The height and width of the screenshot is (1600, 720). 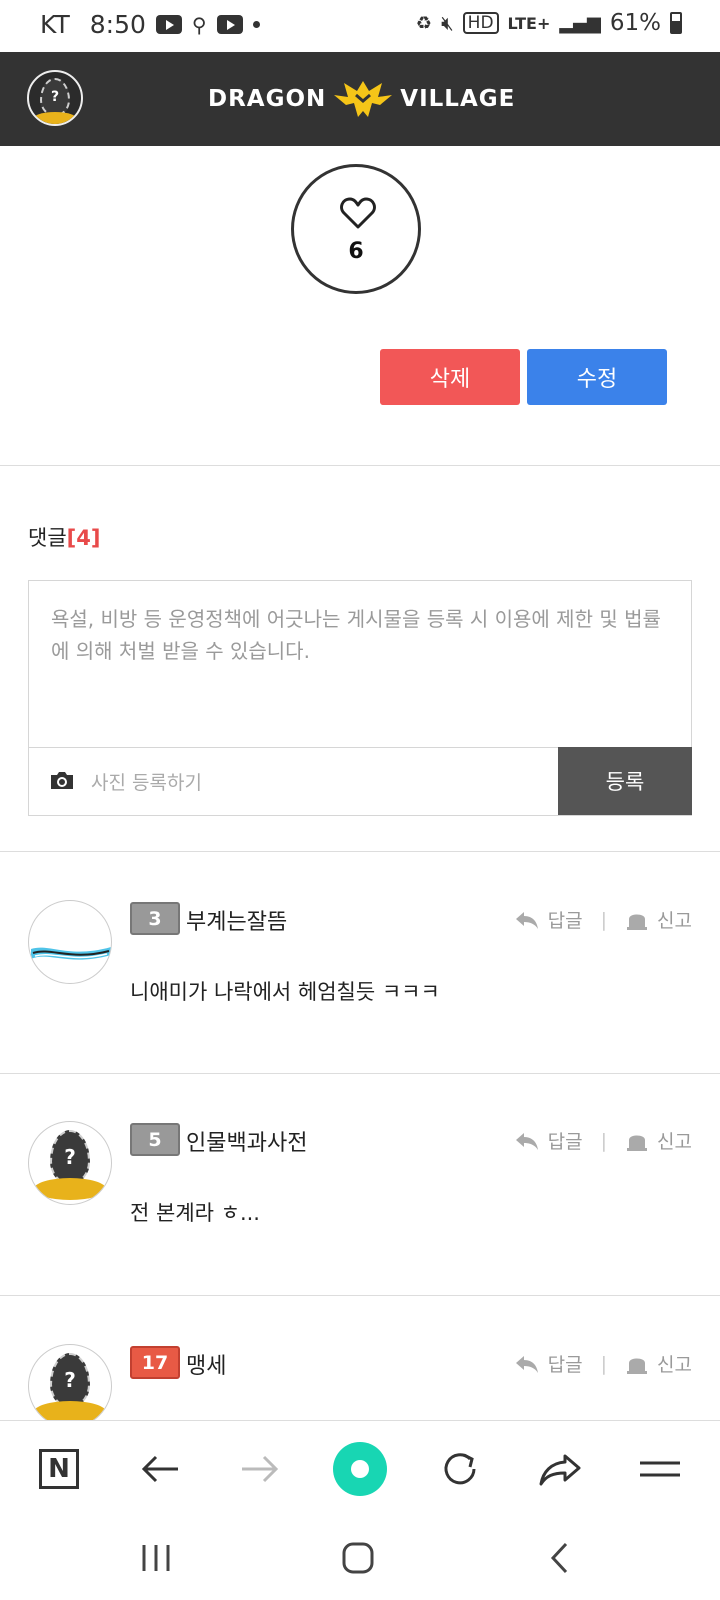 I want to click on submit-comment-button: 등록, so click(x=625, y=781).